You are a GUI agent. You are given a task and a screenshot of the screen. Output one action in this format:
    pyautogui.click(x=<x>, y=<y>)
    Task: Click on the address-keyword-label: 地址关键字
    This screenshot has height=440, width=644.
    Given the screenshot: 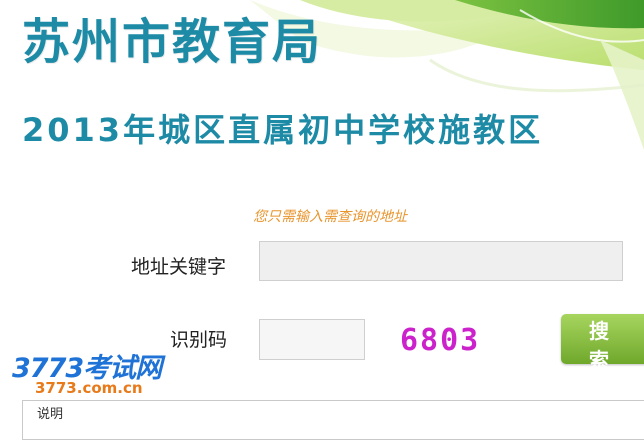 What is the action you would take?
    pyautogui.click(x=179, y=267)
    